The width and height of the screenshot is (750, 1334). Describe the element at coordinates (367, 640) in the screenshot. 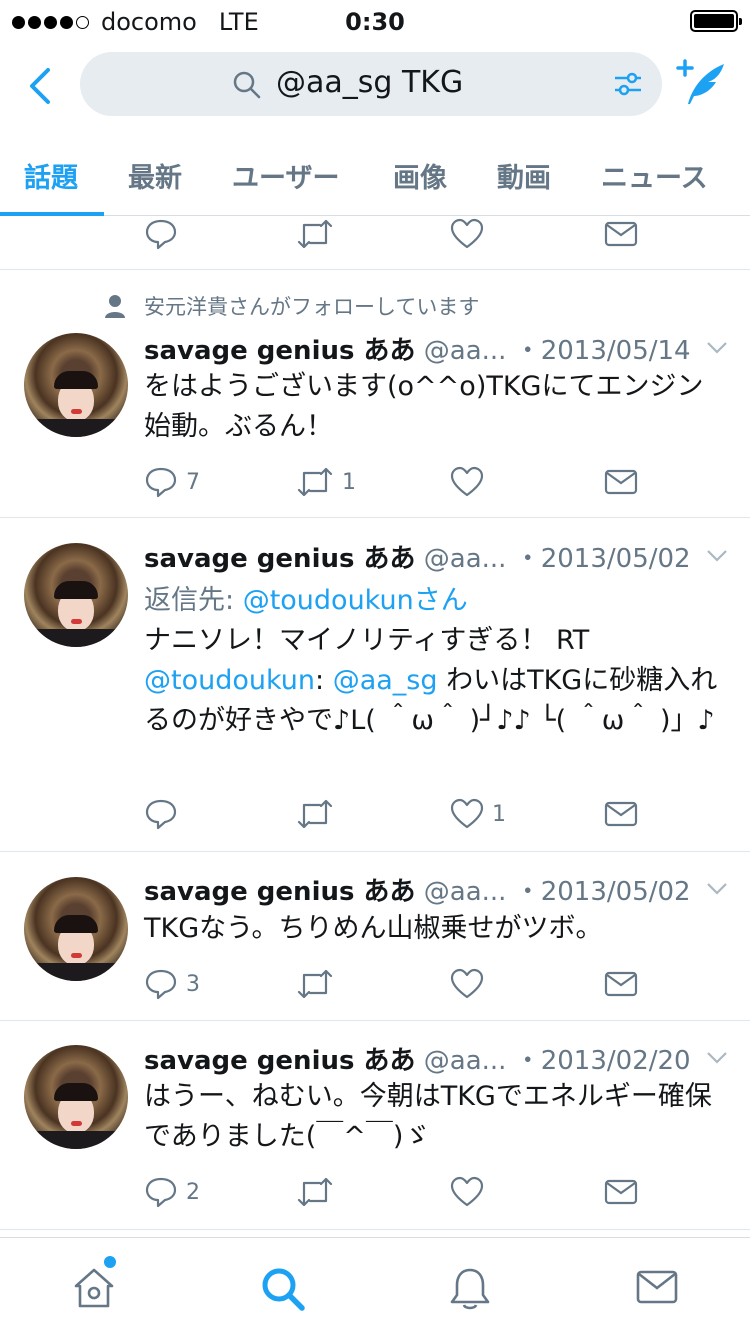

I see `tweet-text-part: ナニソレ！マイノリティすぎる！ RT` at that location.